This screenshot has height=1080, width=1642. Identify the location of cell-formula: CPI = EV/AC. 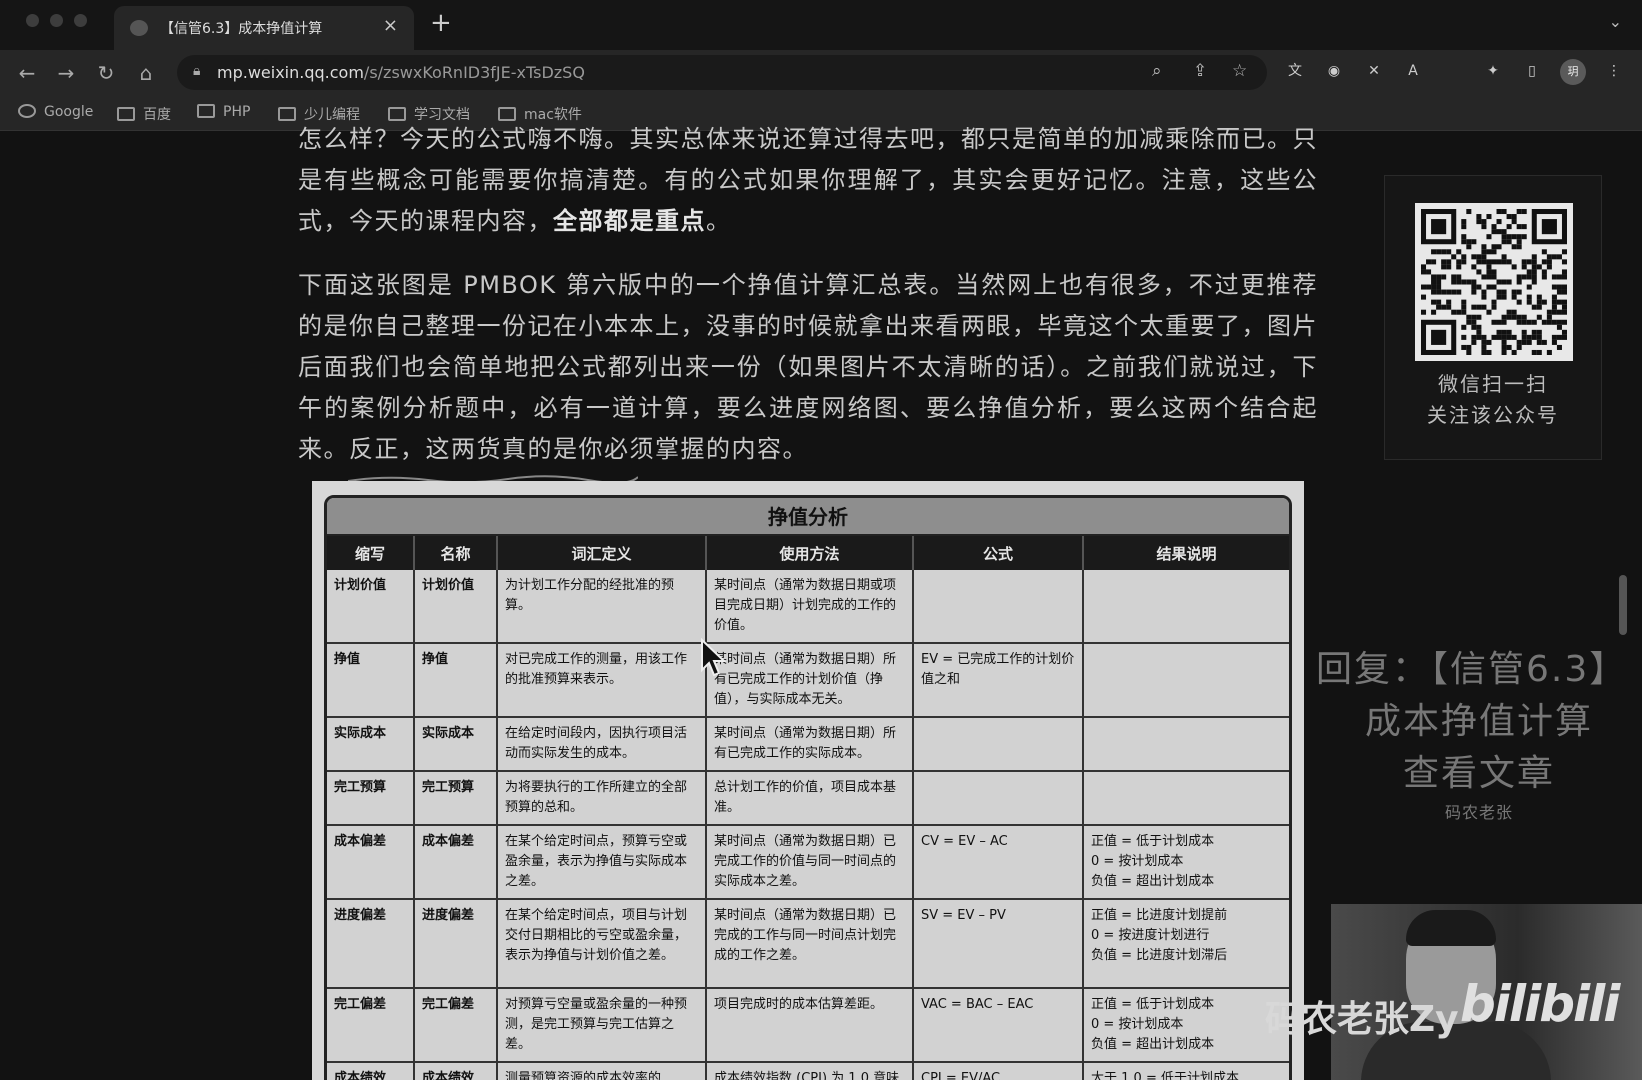
(998, 1071).